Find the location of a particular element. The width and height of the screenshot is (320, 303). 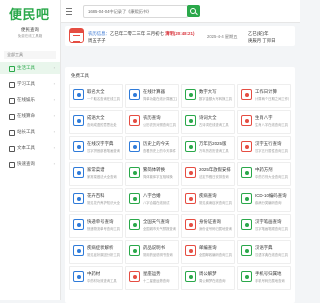

sidebar-item: 生活工具 › is located at coordinates (30, 68).